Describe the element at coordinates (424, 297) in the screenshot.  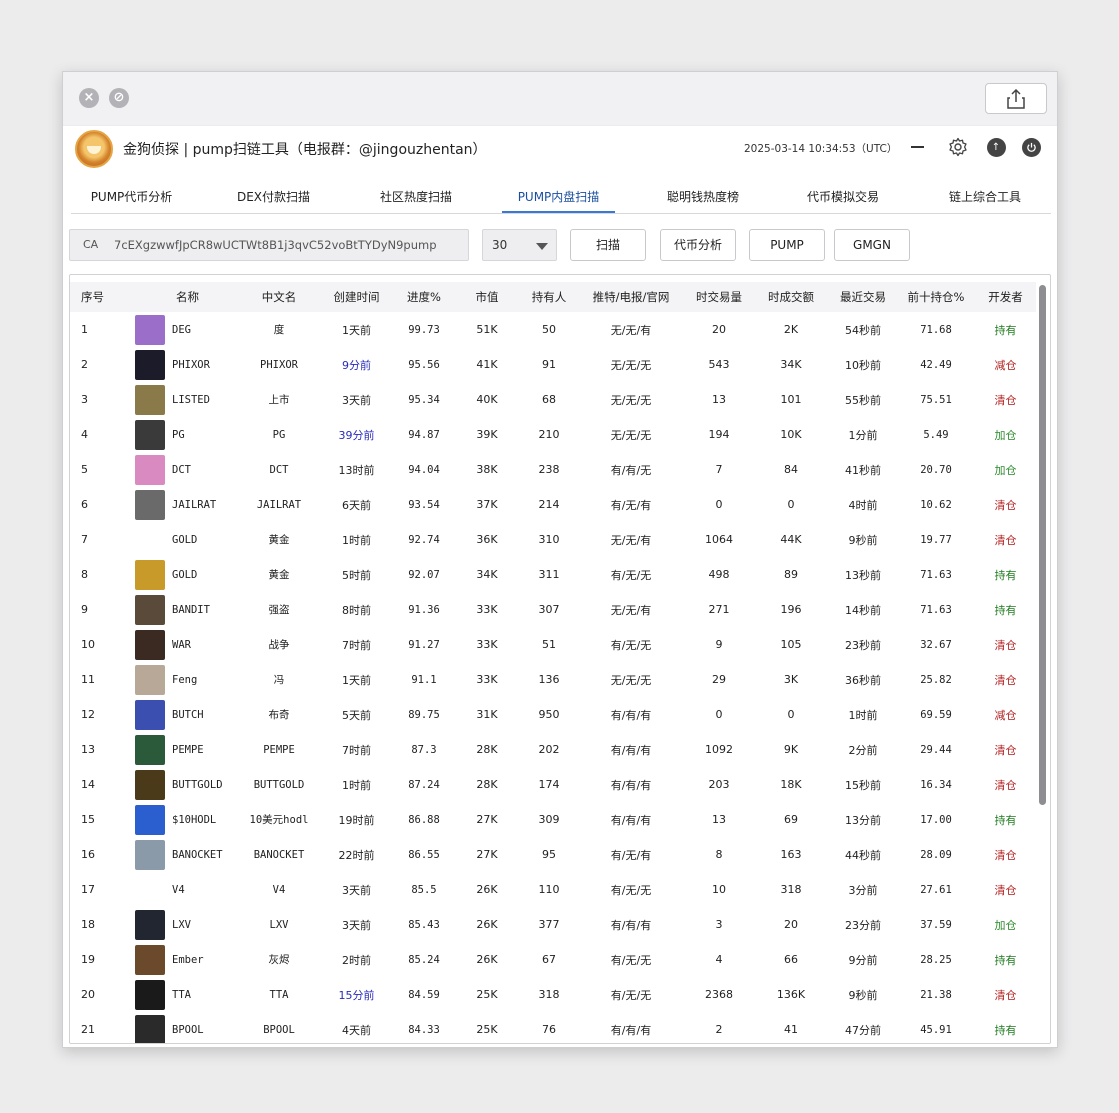
I see `column-header: 进度%` at that location.